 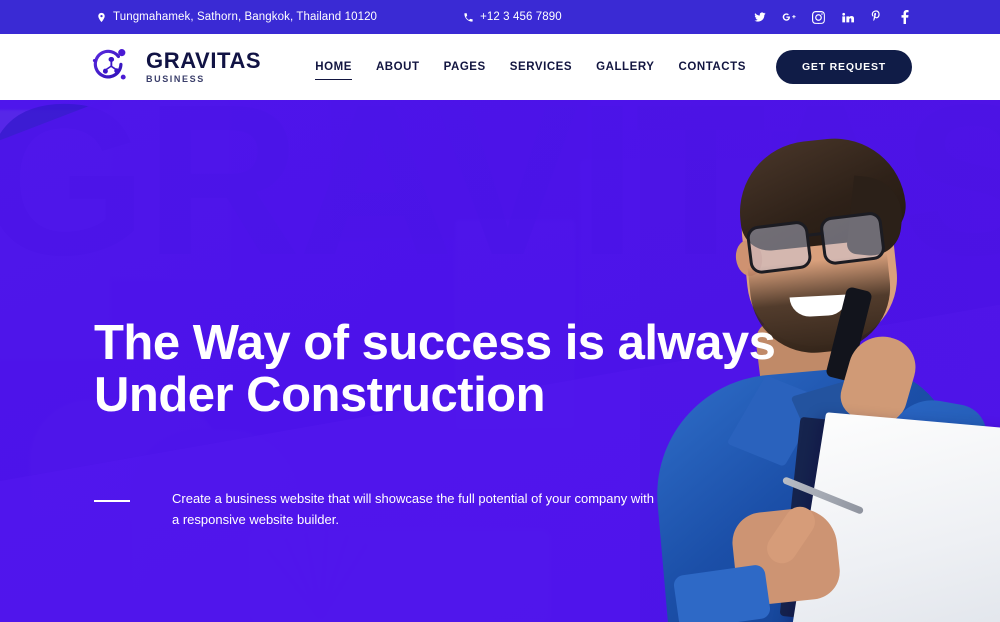 What do you see at coordinates (398, 67) in the screenshot?
I see `nav-item-about: ABOUT` at bounding box center [398, 67].